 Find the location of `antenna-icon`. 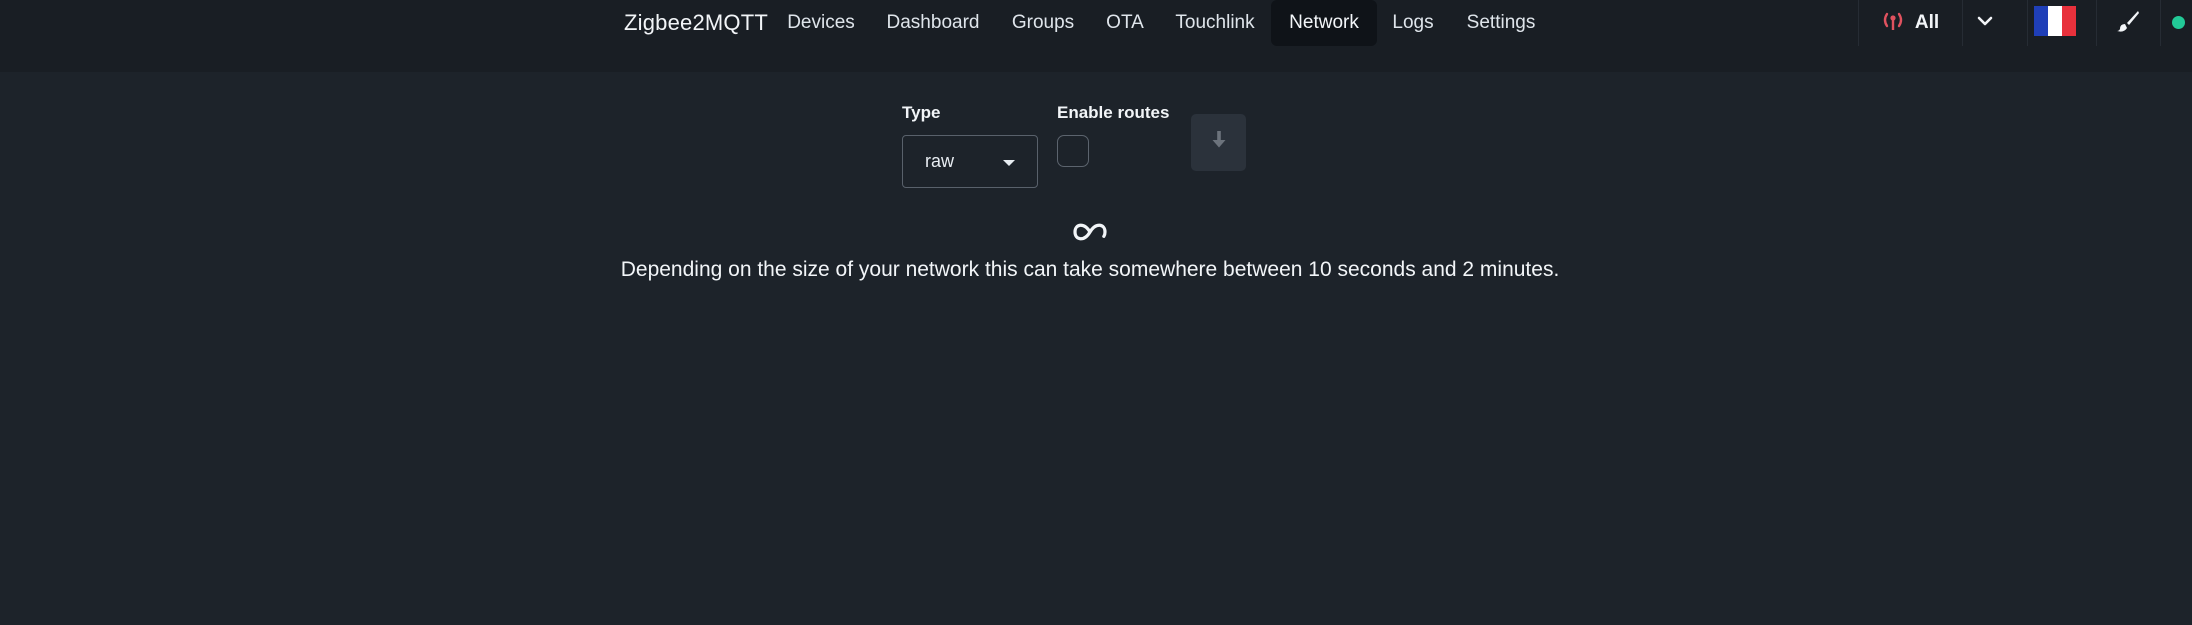

antenna-icon is located at coordinates (1893, 23).